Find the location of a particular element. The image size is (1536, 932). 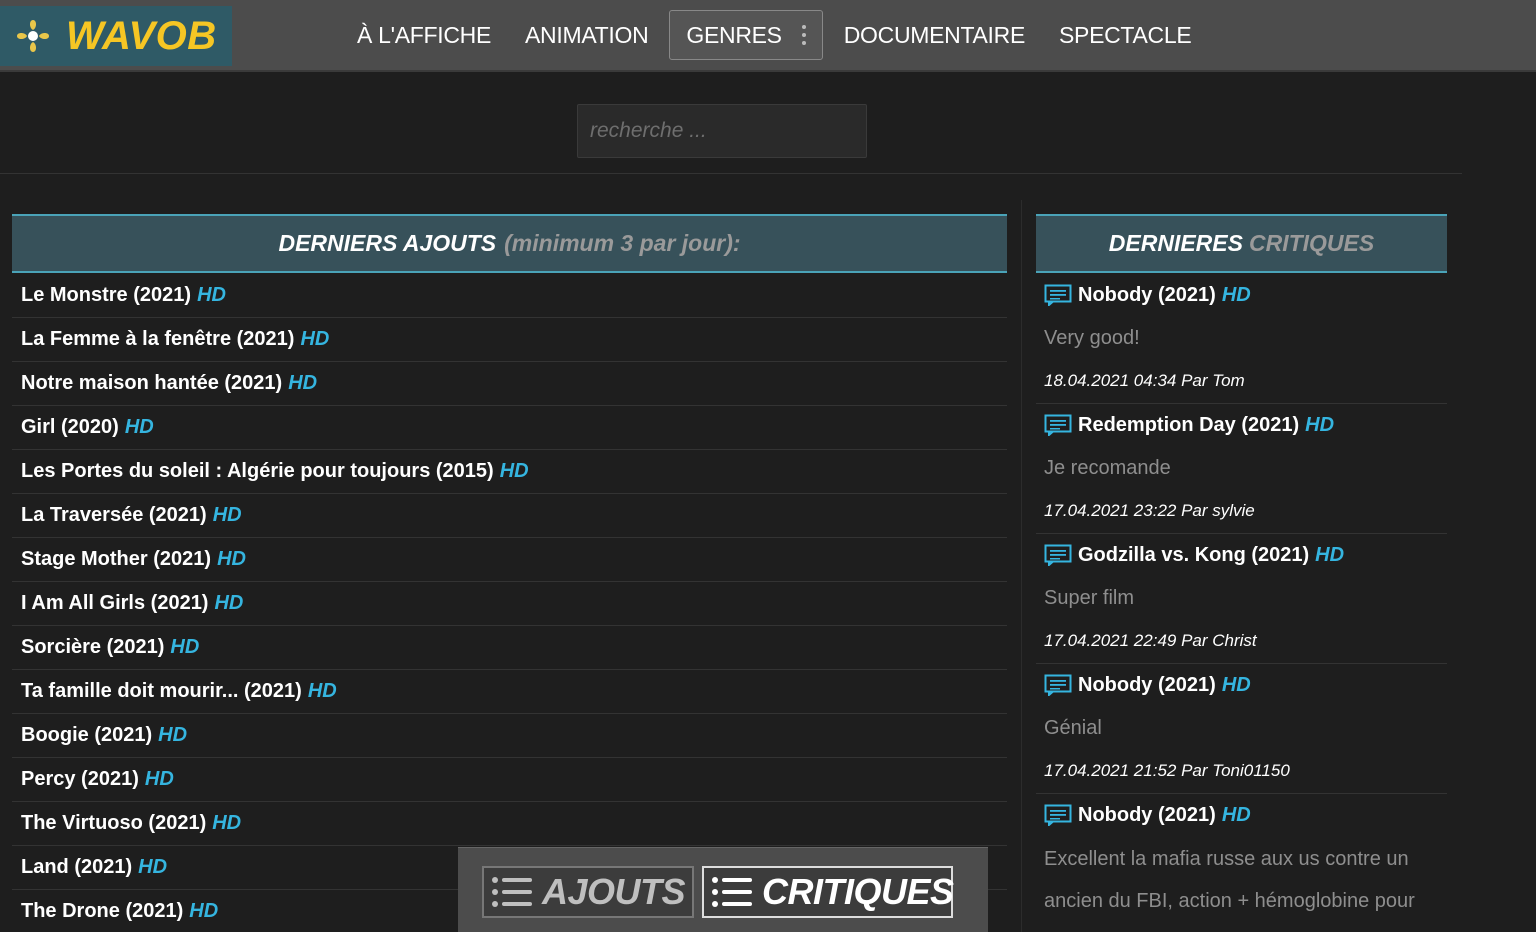

ajout-row: Ta famille doit mourir... (2021) HD is located at coordinates (509, 692).